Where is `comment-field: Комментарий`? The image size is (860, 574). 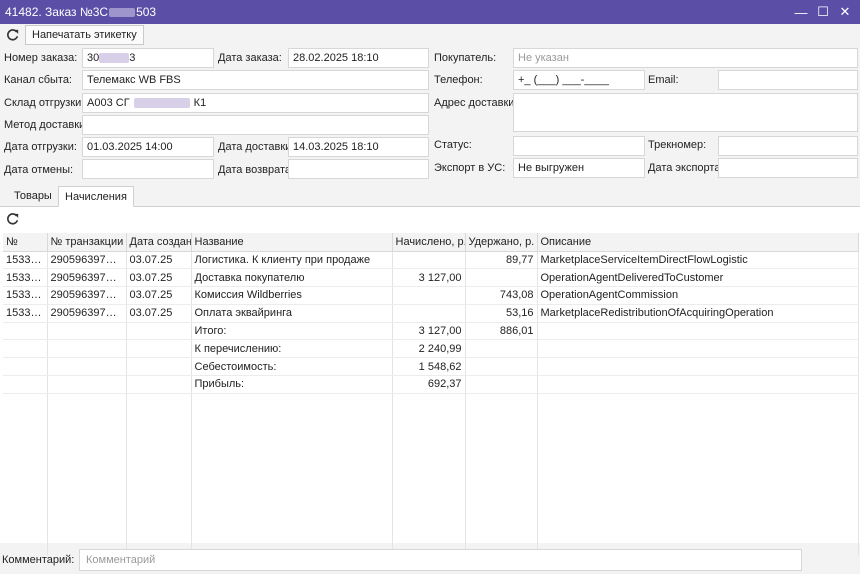
comment-field: Комментарий is located at coordinates (440, 560).